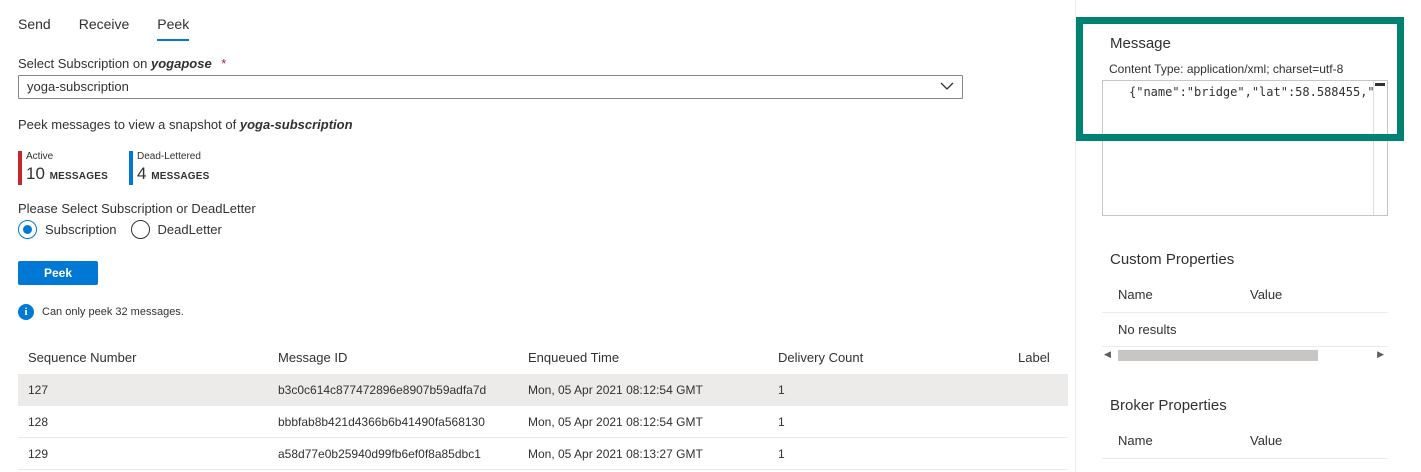  I want to click on active-count-line: 10 MESSAGES, so click(67, 174).